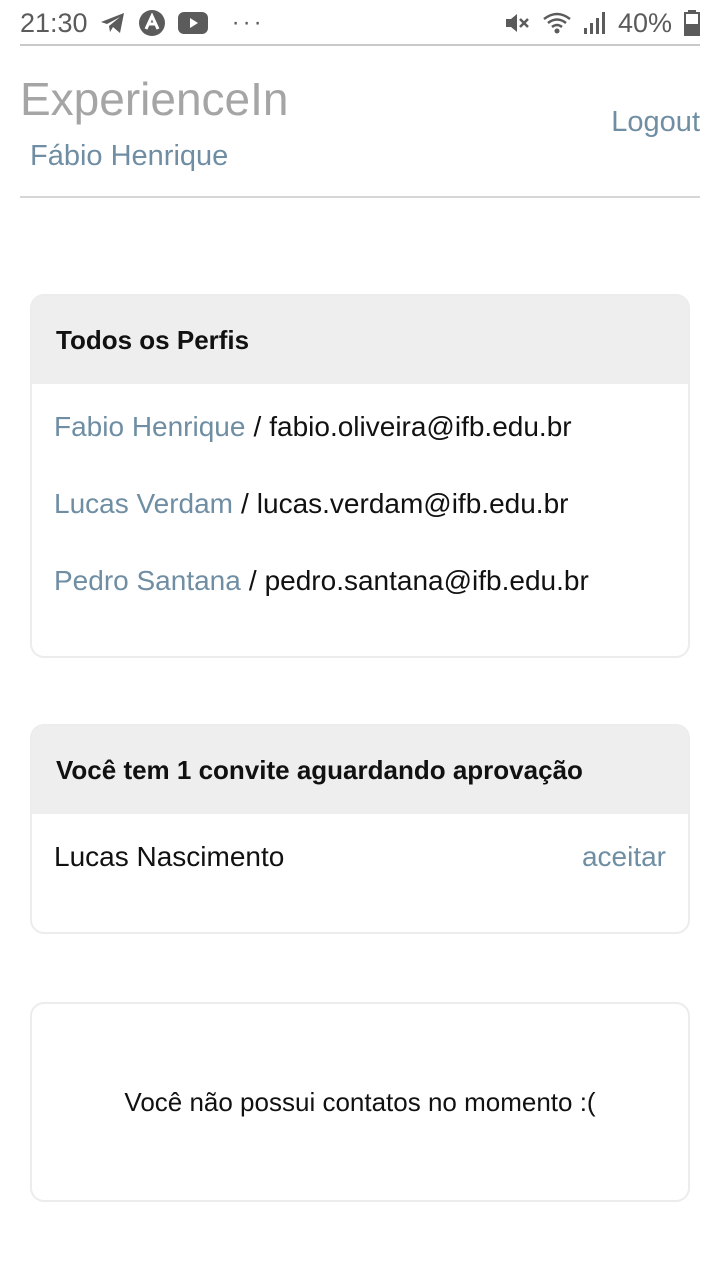 The height and width of the screenshot is (1280, 720). I want to click on current-user-link: Fábio Henrique, so click(129, 156).